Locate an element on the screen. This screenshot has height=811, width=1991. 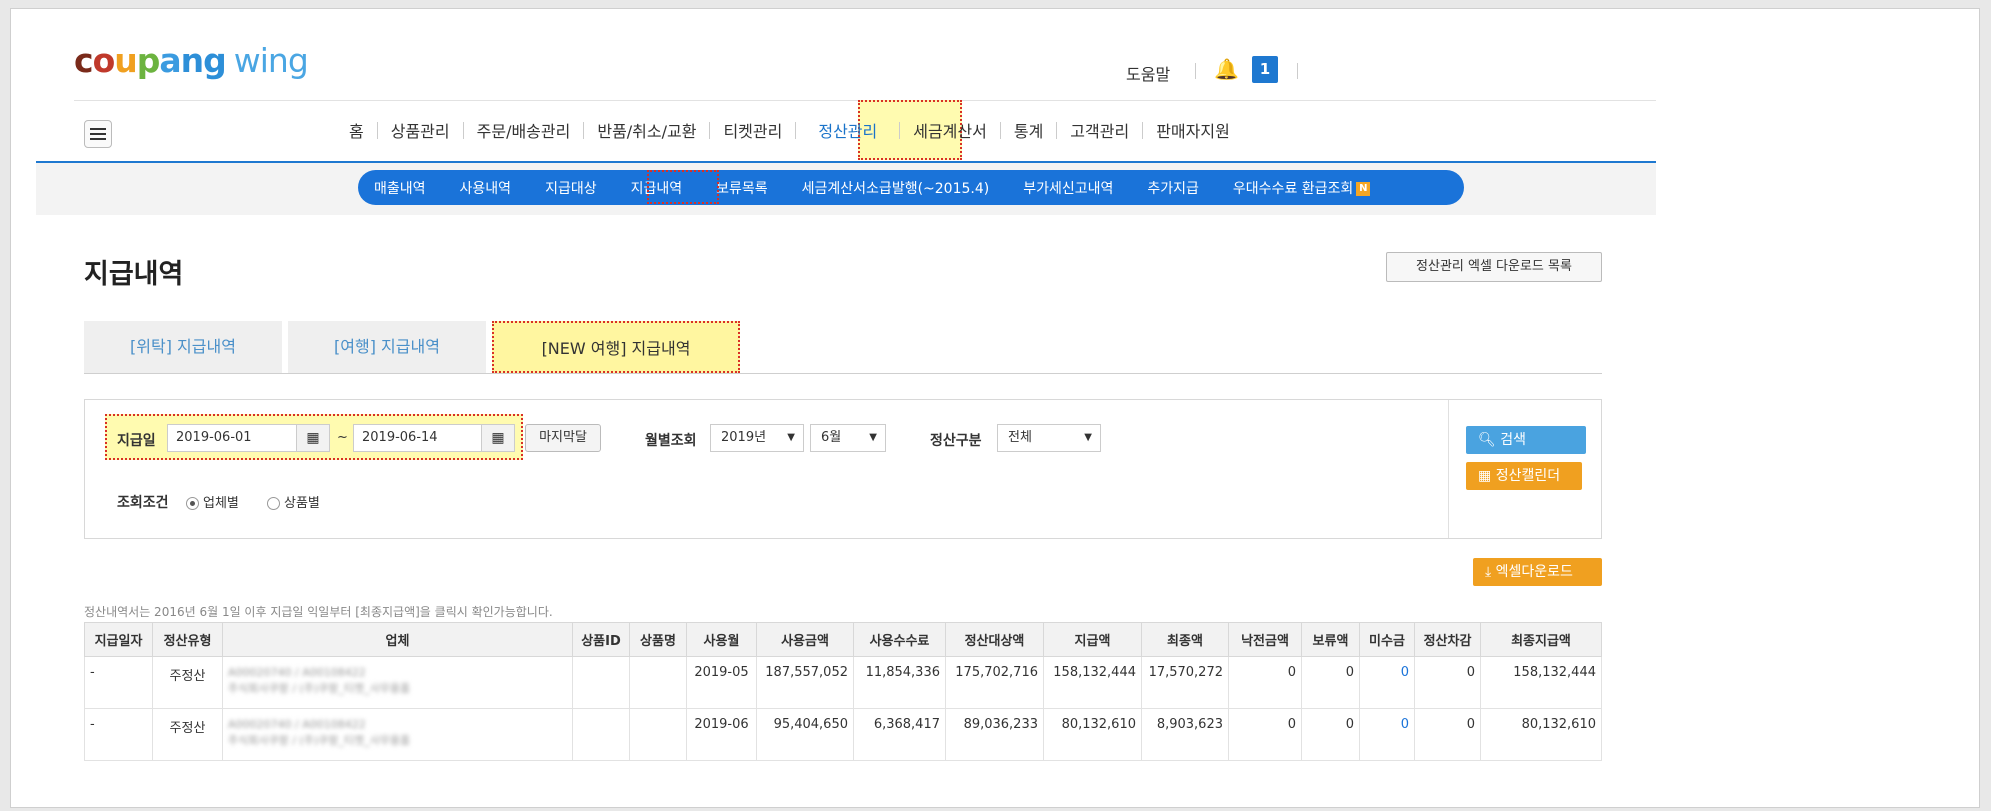
nav-item-products: 상품관리 is located at coordinates (420, 130).